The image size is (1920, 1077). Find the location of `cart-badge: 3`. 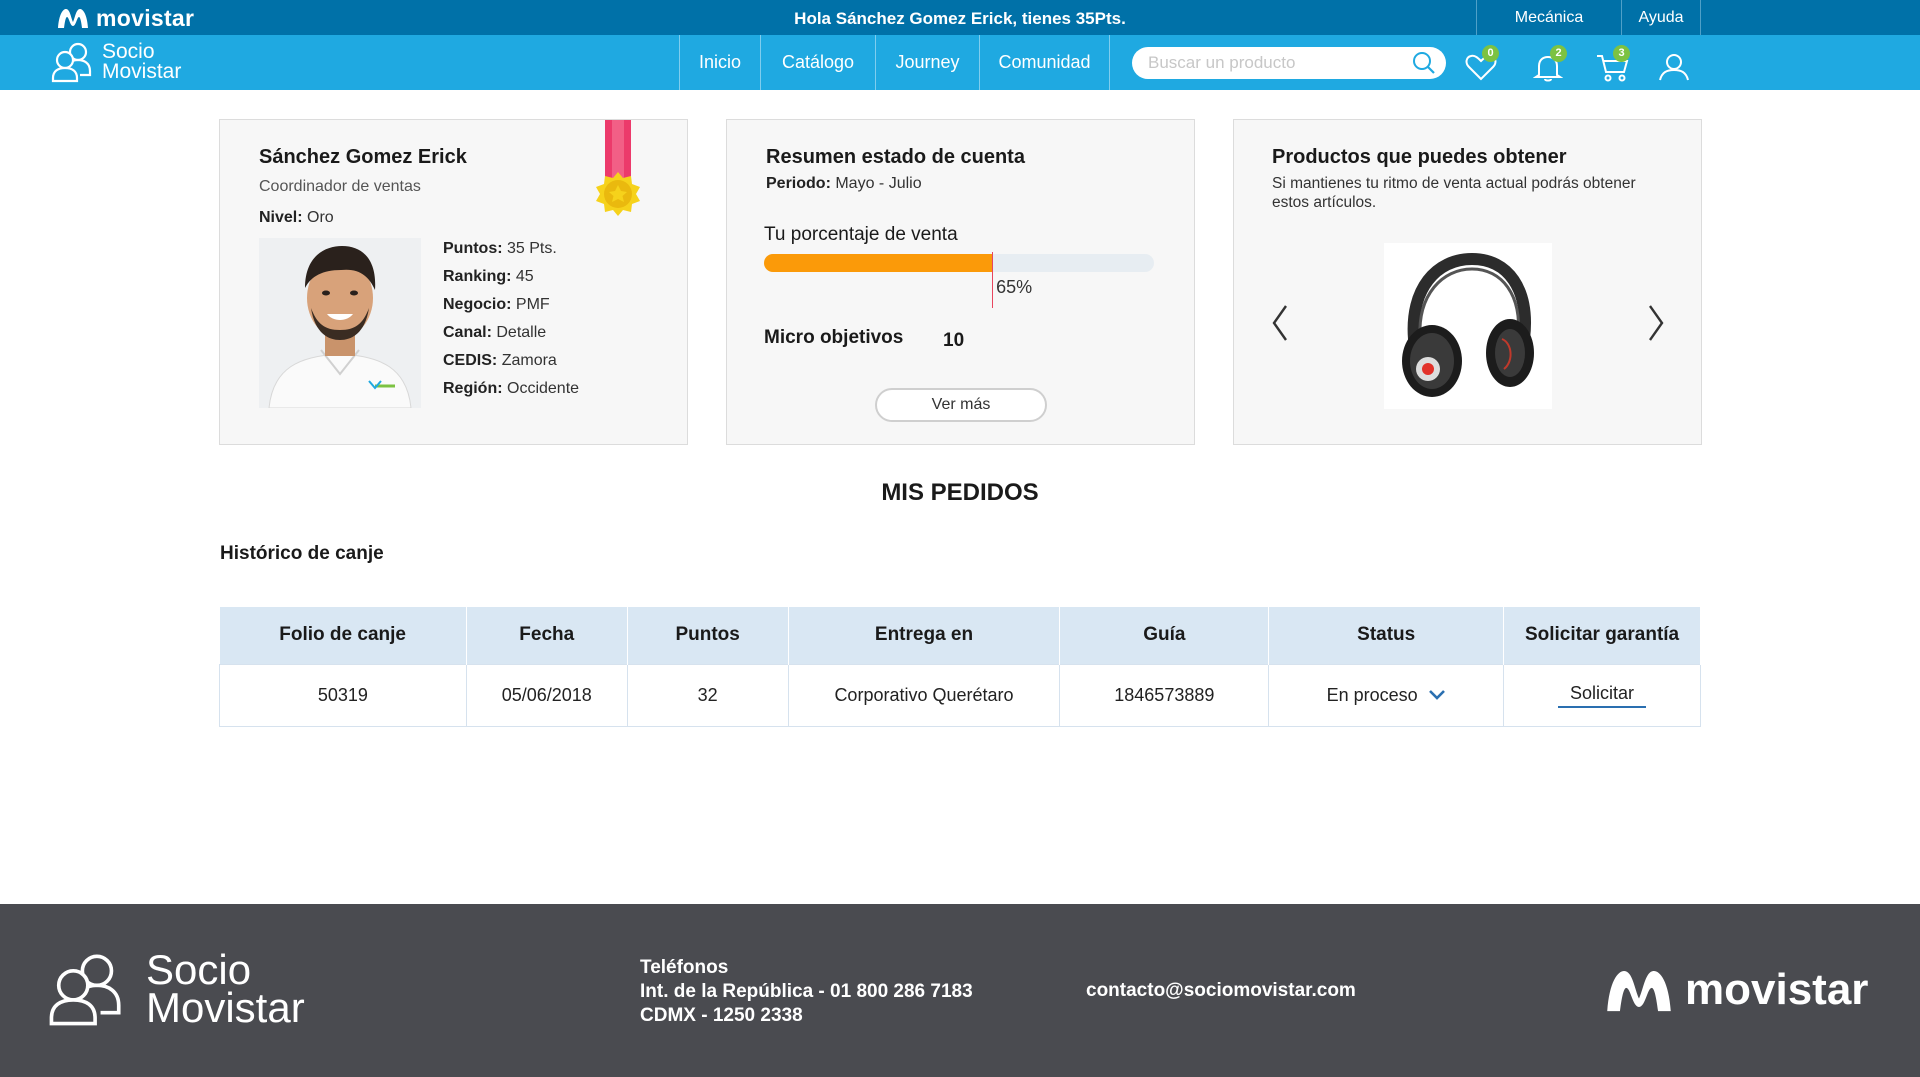

cart-badge: 3 is located at coordinates (1621, 53).